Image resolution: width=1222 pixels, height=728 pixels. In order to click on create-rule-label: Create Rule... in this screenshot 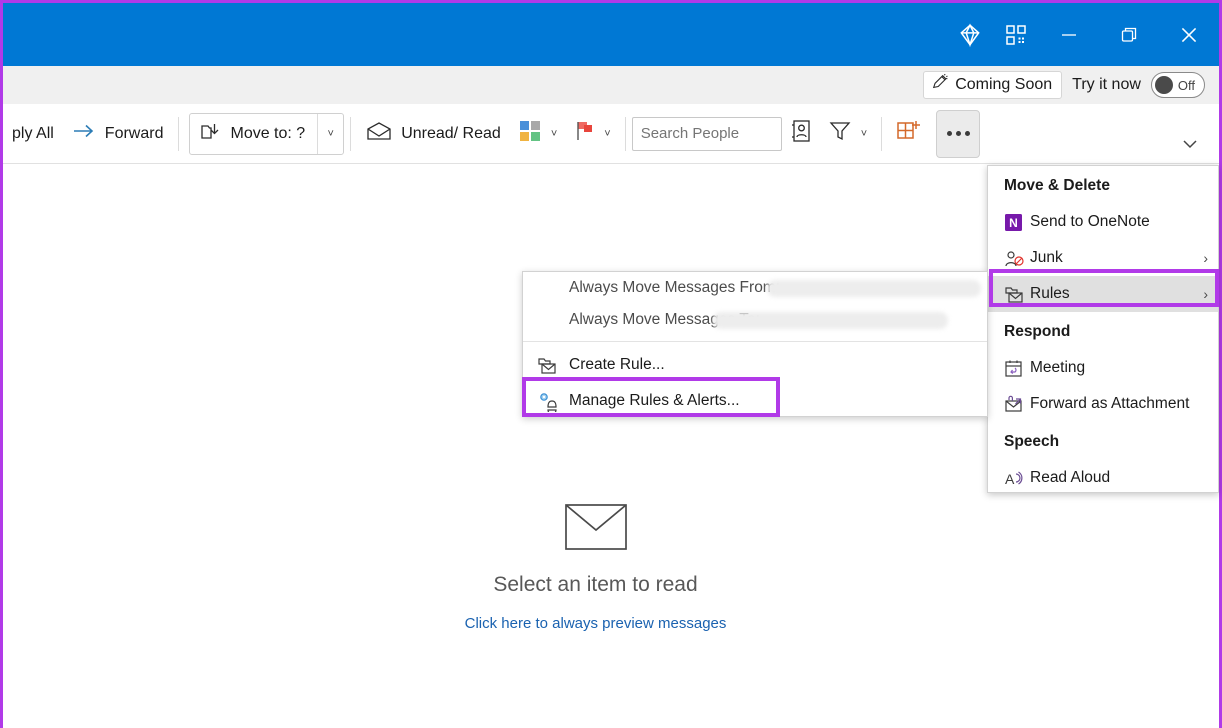, I will do `click(617, 364)`.